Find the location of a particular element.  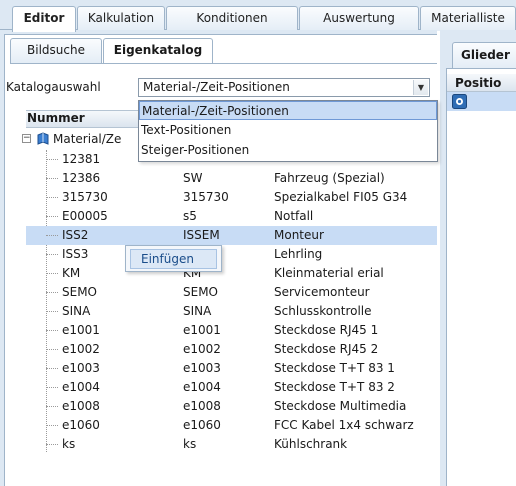

tab-editor-label: Editor is located at coordinates (44, 18).